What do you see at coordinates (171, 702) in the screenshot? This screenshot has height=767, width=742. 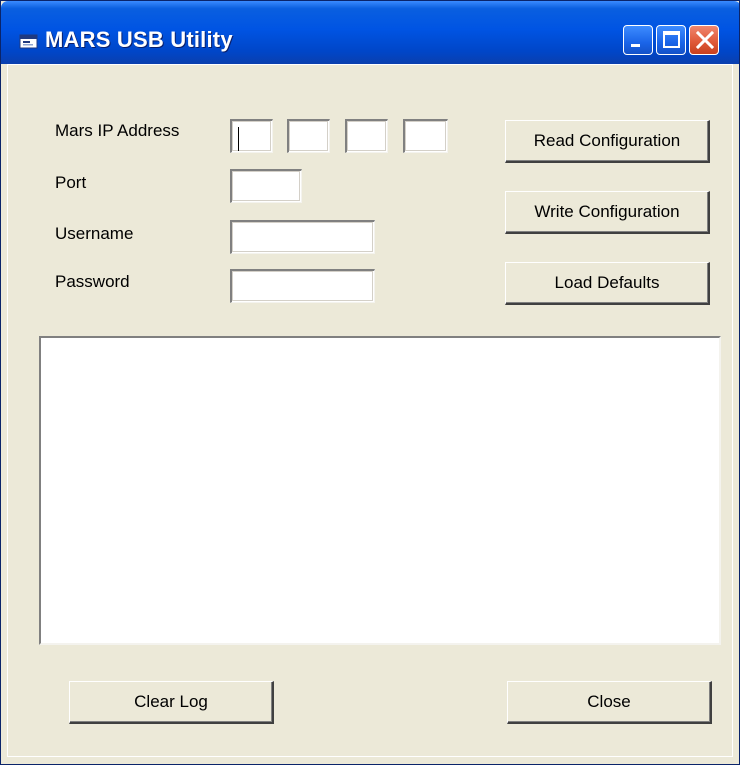 I see `clear-log-button: Clear Log` at bounding box center [171, 702].